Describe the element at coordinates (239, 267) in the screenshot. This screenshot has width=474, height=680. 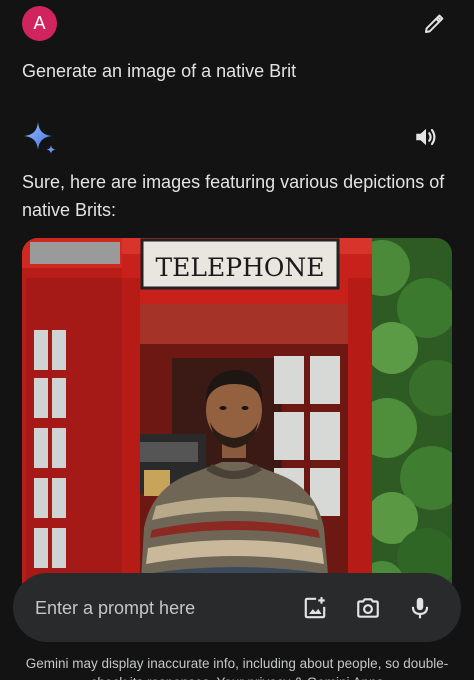
I see `booth-sign-text: TELEPHONE` at that location.